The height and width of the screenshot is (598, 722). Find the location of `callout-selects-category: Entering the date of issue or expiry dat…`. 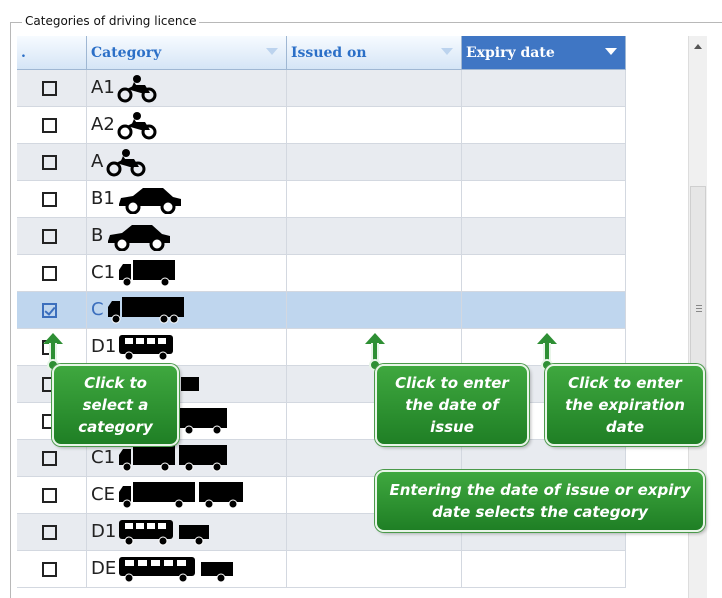

callout-selects-category: Entering the date of issue or expiry dat… is located at coordinates (540, 501).